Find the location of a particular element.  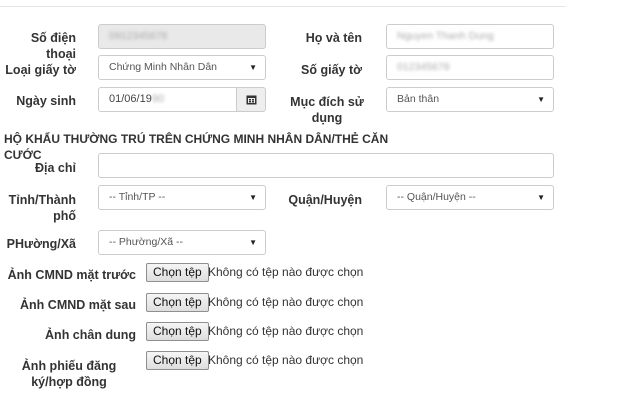

purpose-value: Bản thân is located at coordinates (418, 99).